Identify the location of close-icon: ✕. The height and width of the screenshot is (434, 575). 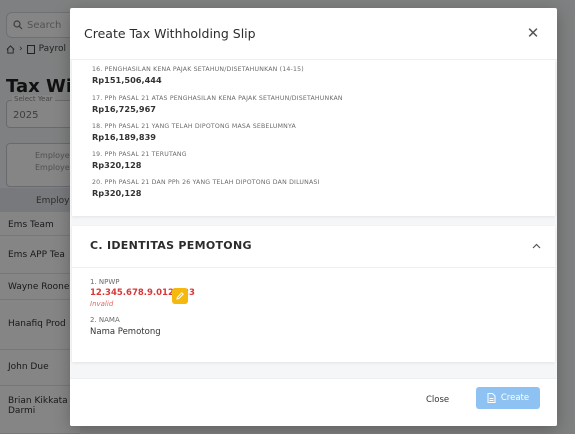
(533, 33).